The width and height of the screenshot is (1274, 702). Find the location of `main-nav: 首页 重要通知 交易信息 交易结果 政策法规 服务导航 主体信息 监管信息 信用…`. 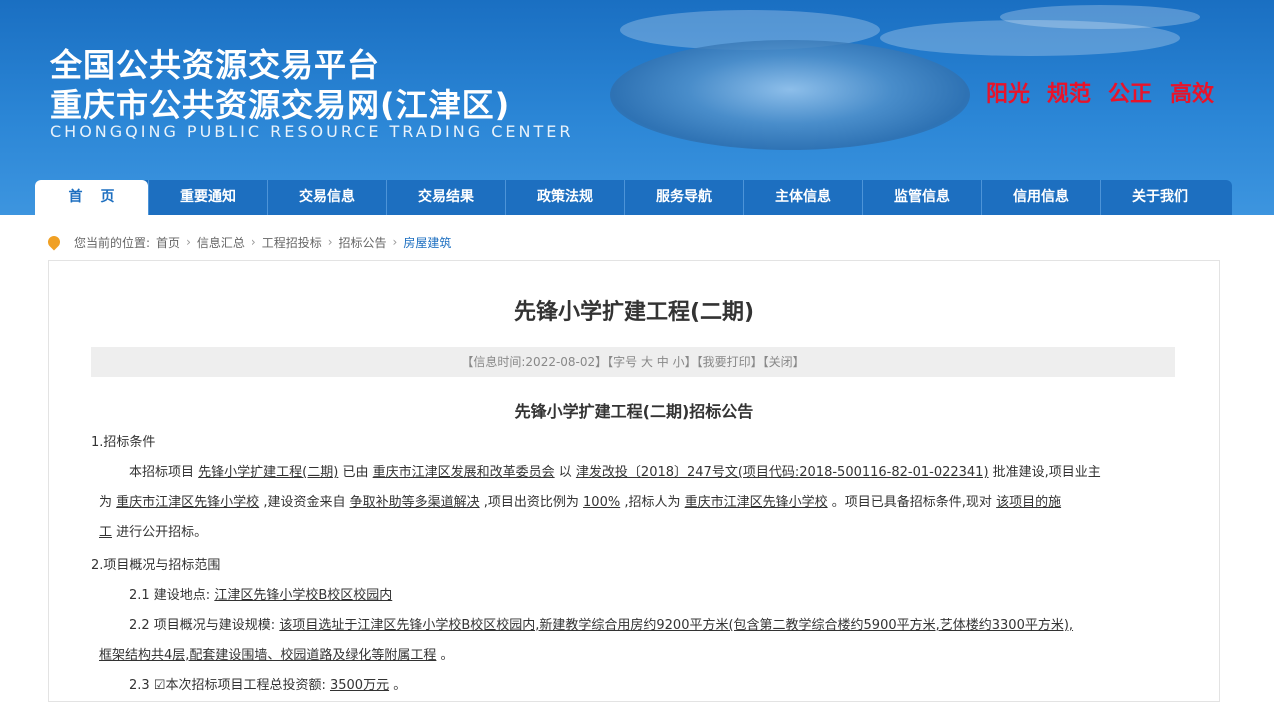

main-nav: 首页 重要通知 交易信息 交易结果 政策法规 服务导航 主体信息 监管信息 信用… is located at coordinates (633, 197).